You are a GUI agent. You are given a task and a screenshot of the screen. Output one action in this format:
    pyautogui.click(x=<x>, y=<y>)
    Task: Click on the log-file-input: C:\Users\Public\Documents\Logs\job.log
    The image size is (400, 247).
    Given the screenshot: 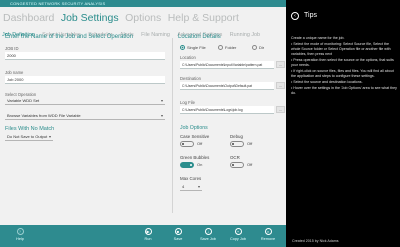 What is the action you would take?
    pyautogui.click(x=227, y=110)
    